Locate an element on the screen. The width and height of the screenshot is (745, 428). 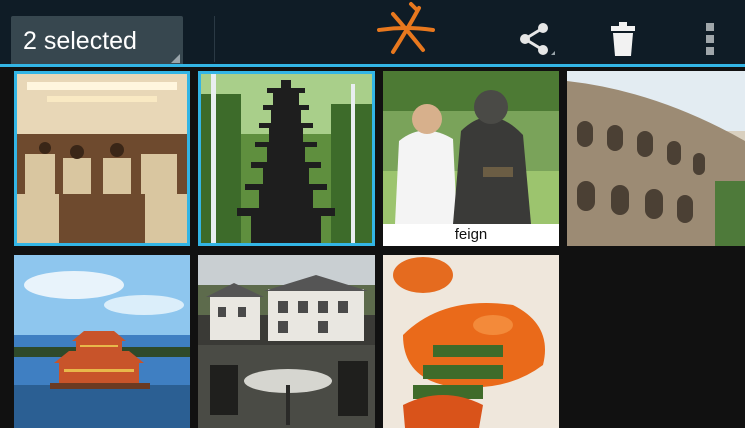
train-interior-image is located at coordinates (102, 158).